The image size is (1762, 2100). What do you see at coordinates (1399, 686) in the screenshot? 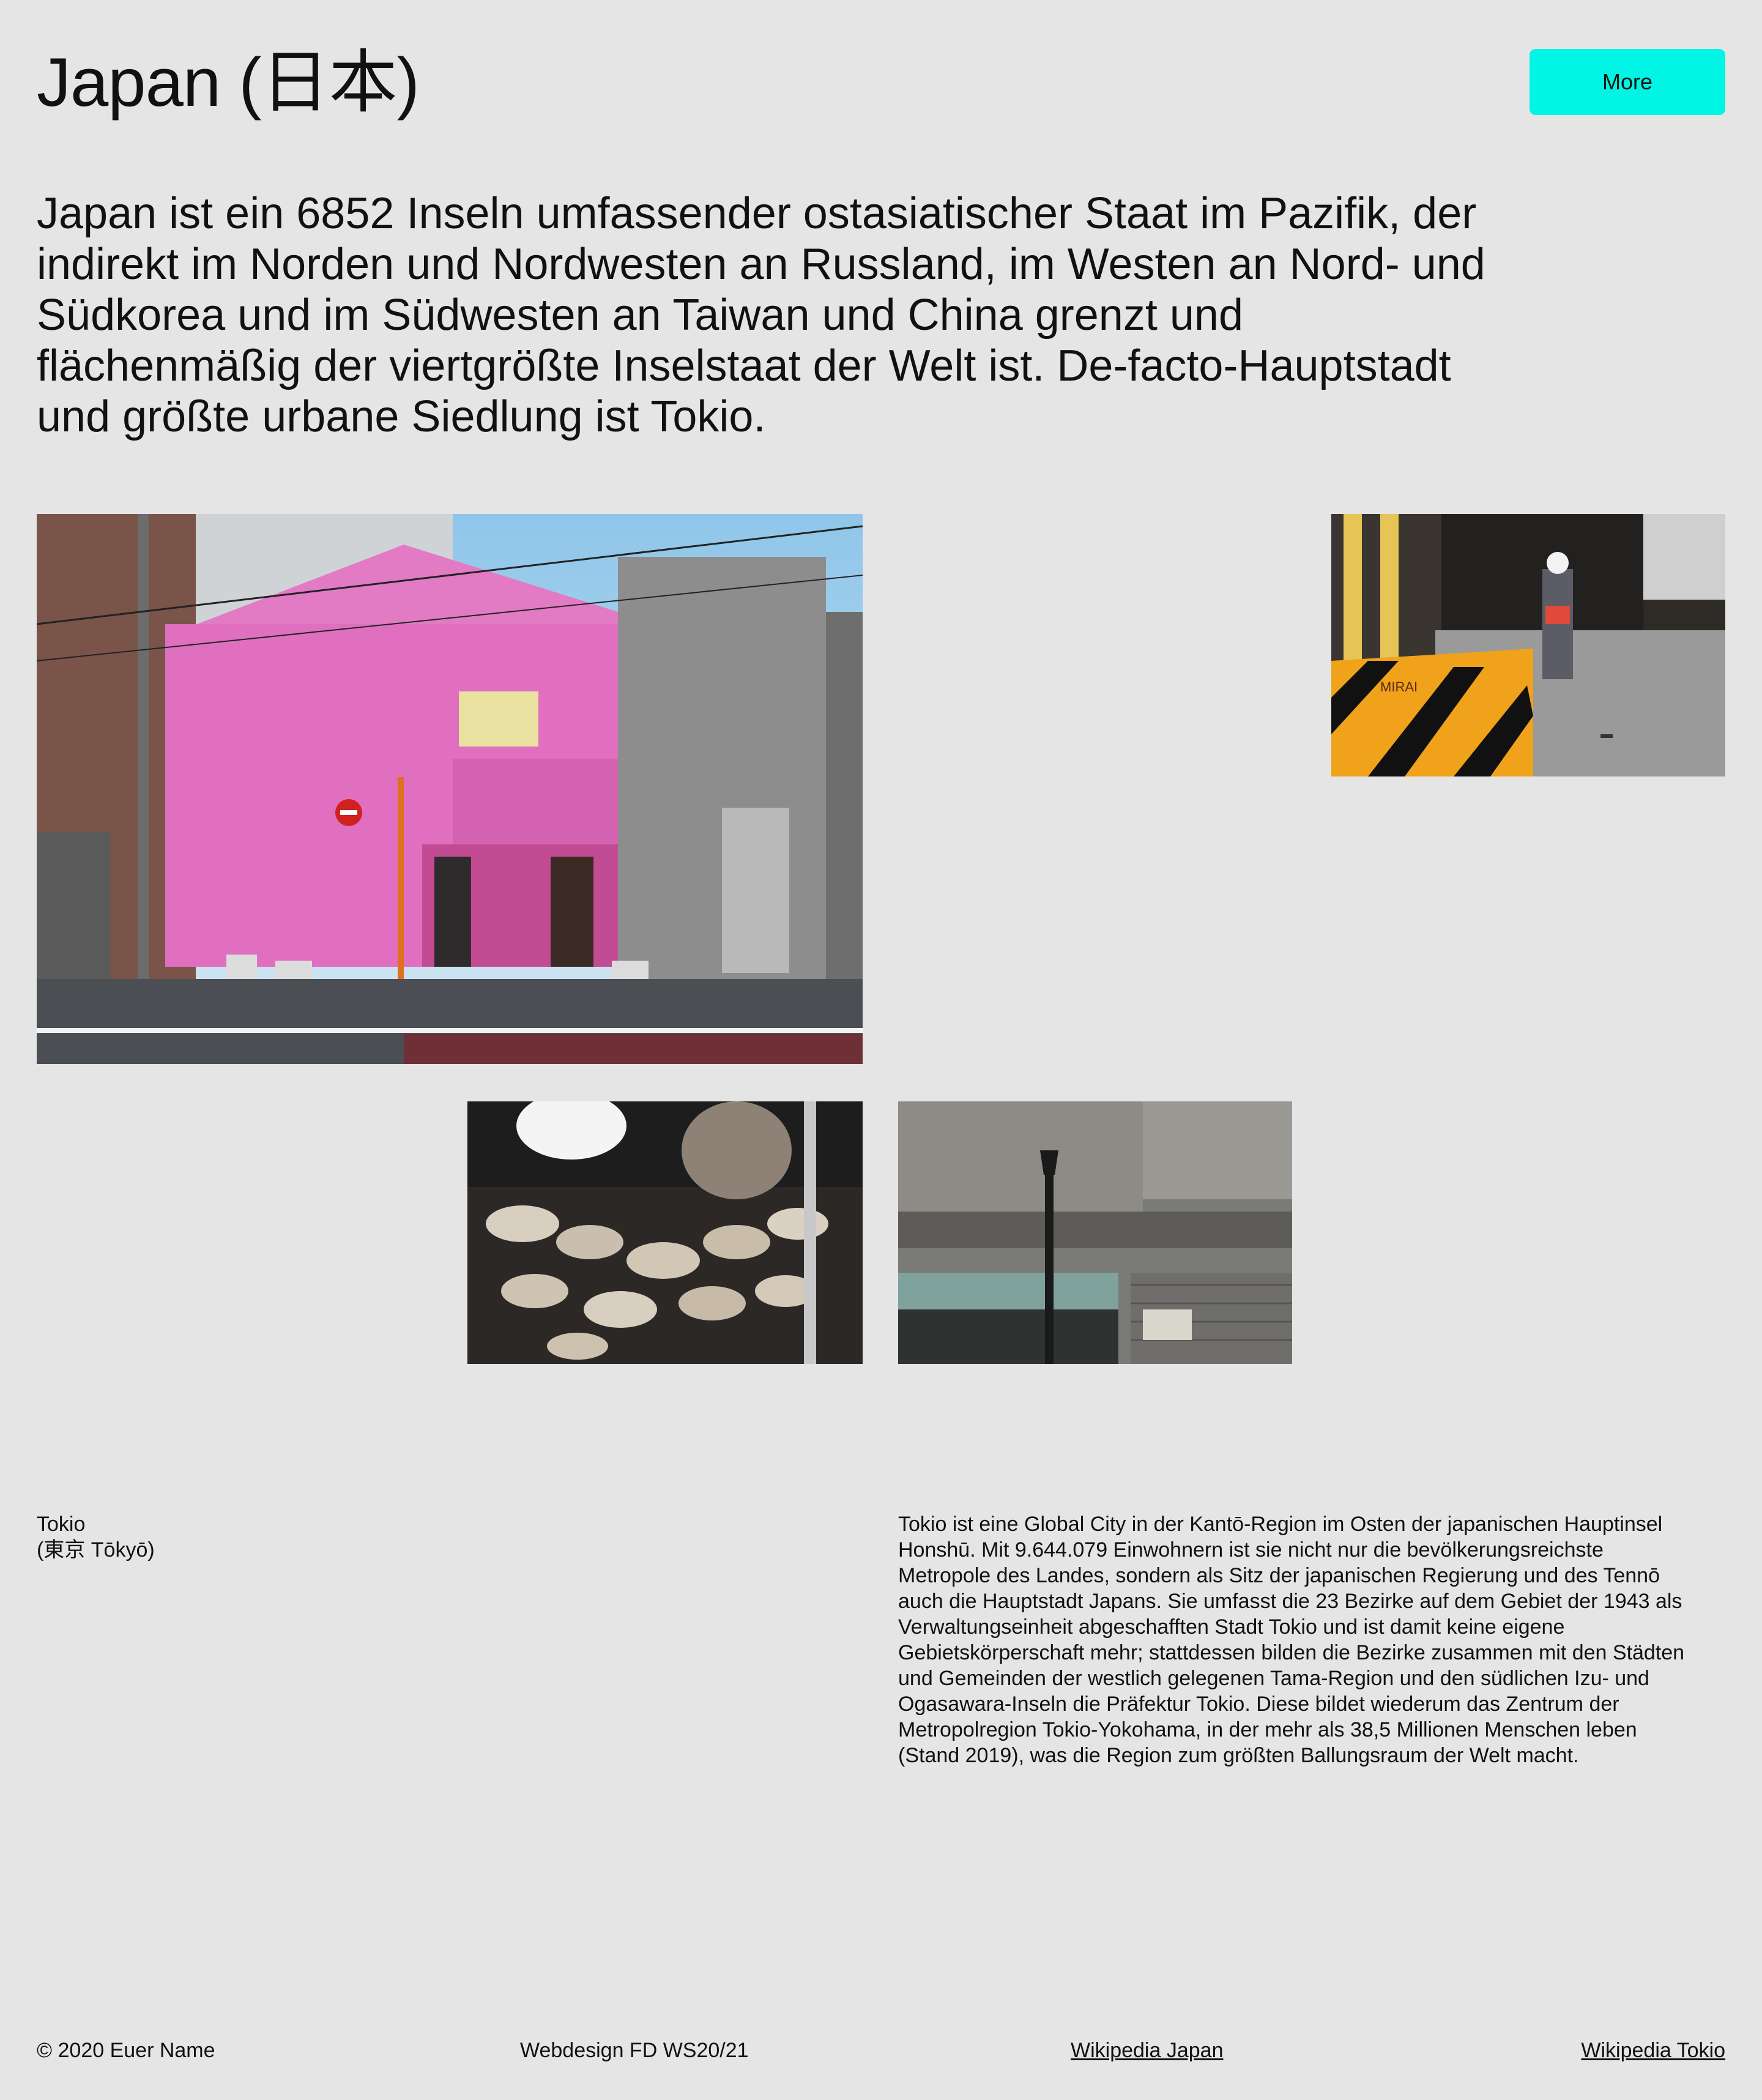
I see `sign-text: MIRAI` at bounding box center [1399, 686].